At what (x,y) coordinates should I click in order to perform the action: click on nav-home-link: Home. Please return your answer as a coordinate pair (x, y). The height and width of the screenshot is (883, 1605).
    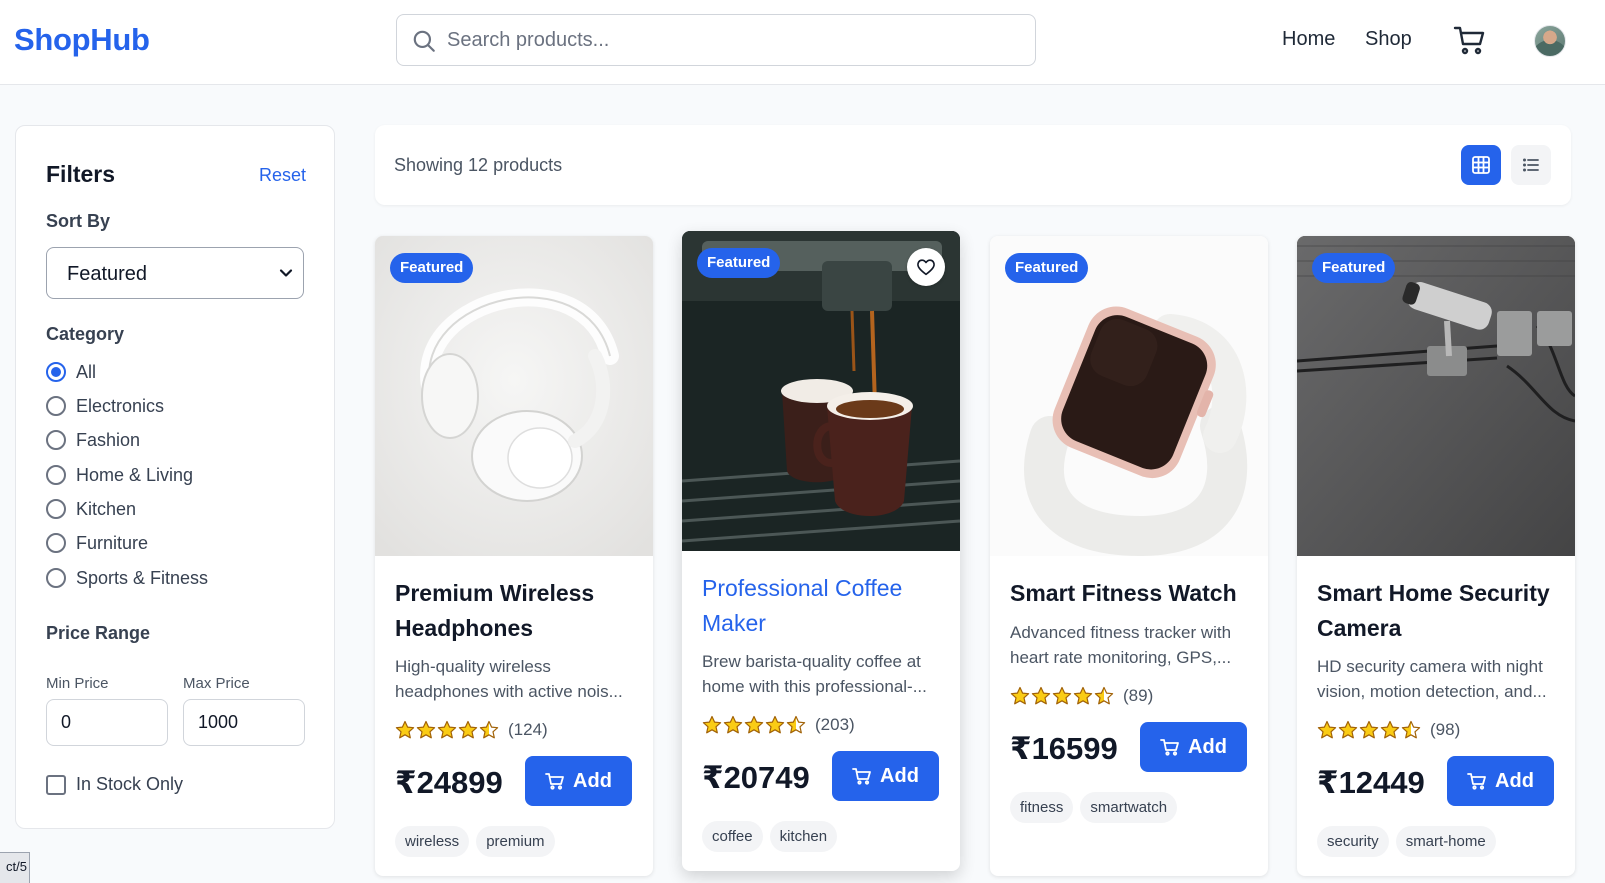
    Looking at the image, I should click on (1308, 39).